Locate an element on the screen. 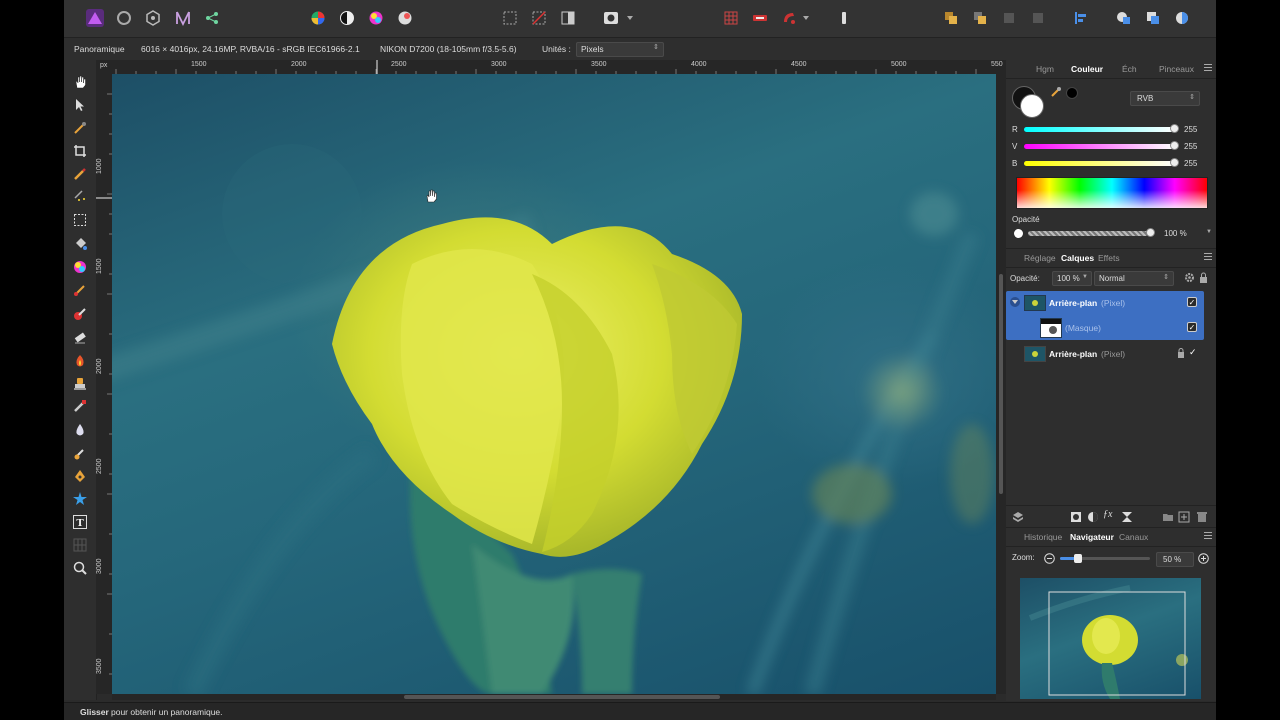 This screenshot has width=1280, height=720. secondary-color-well is located at coordinates (1032, 106).